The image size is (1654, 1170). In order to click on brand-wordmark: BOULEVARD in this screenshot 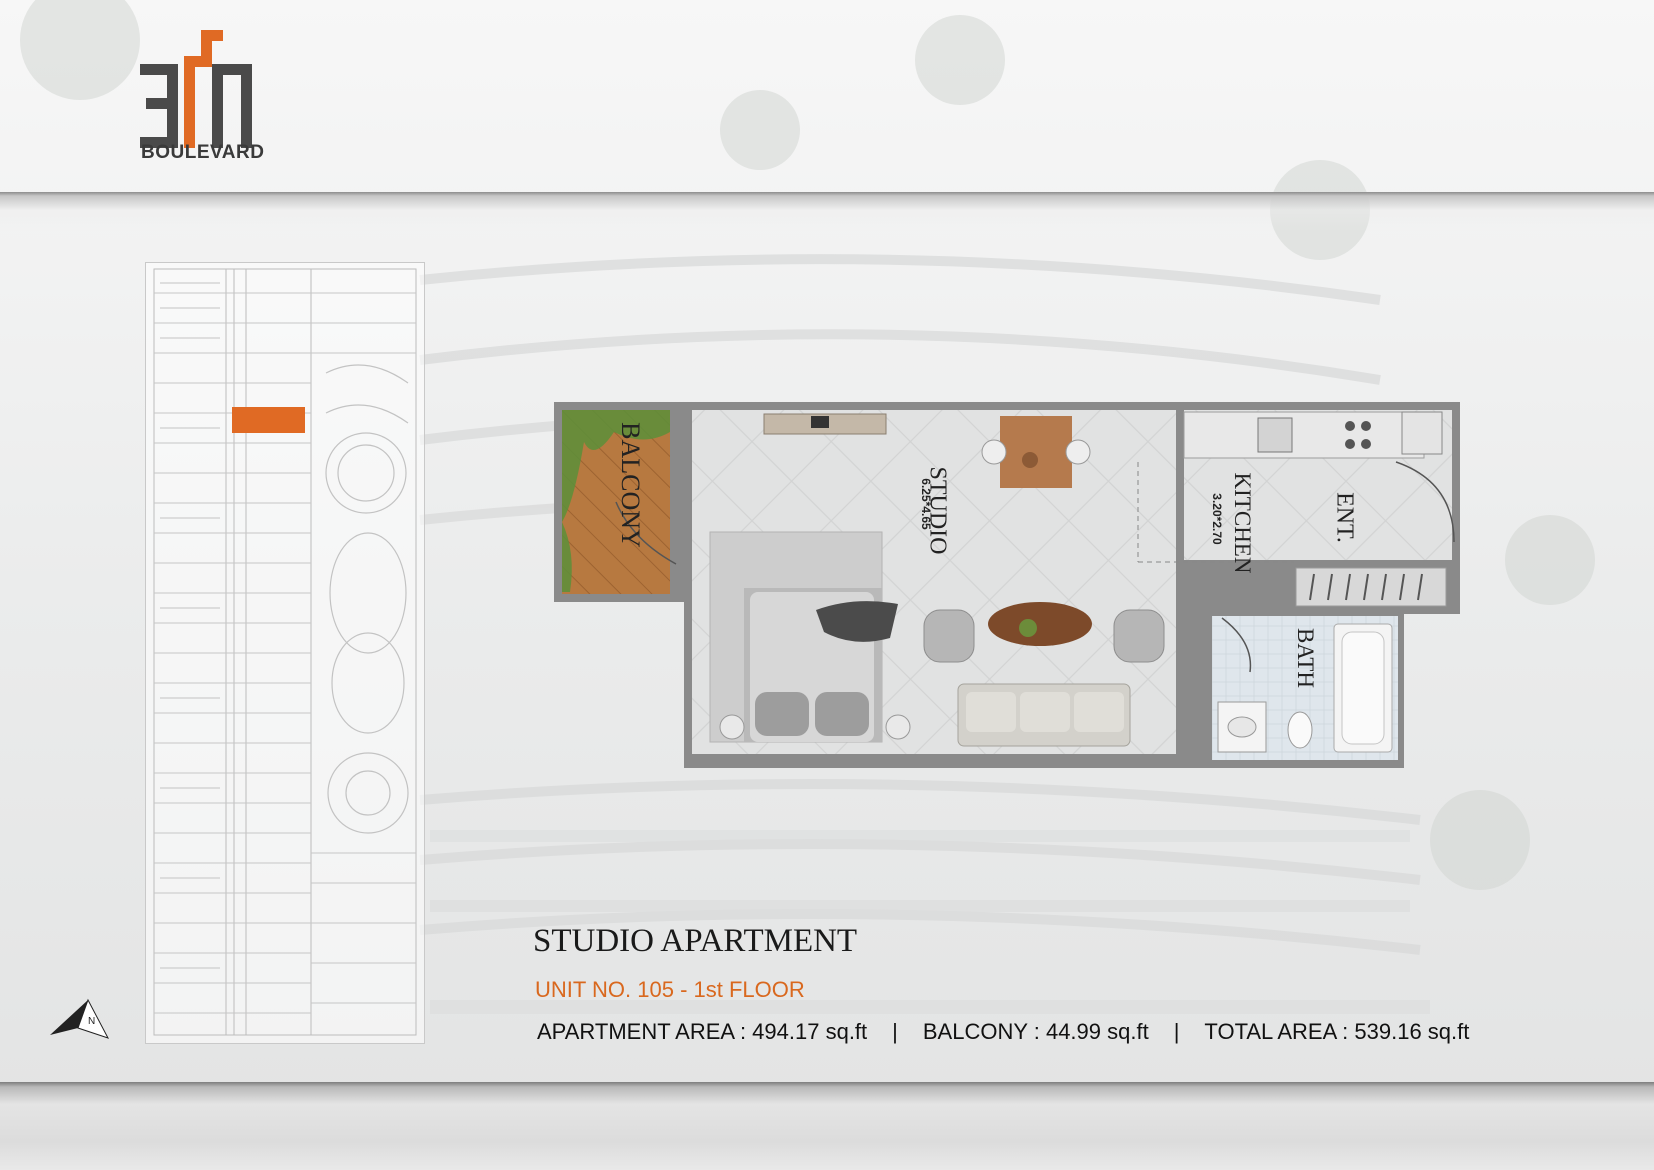, I will do `click(203, 152)`.